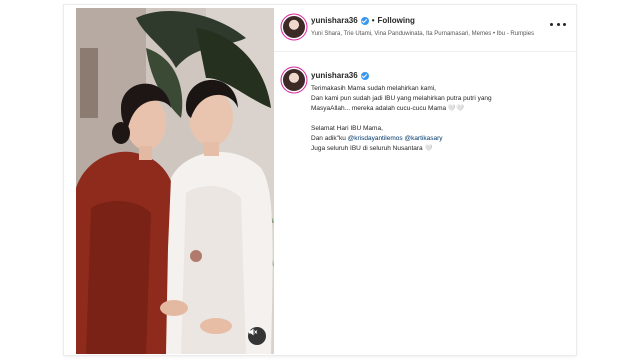  Describe the element at coordinates (253, 332) in the screenshot. I see `audio-muted-icon` at that location.